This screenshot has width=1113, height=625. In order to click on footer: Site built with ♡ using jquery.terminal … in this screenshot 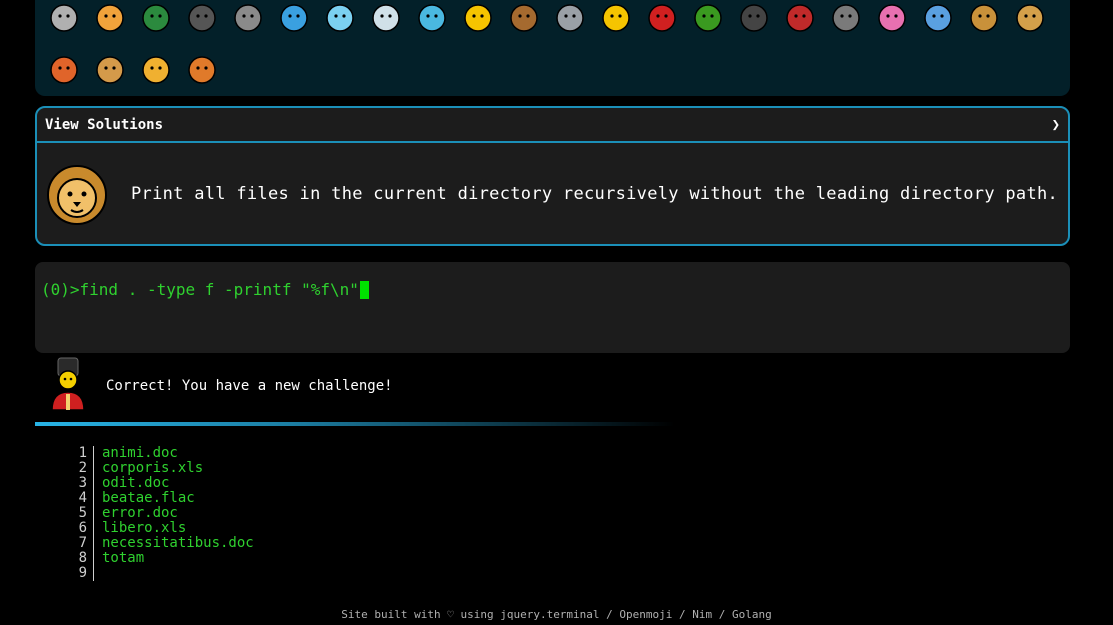, I will do `click(556, 614)`.